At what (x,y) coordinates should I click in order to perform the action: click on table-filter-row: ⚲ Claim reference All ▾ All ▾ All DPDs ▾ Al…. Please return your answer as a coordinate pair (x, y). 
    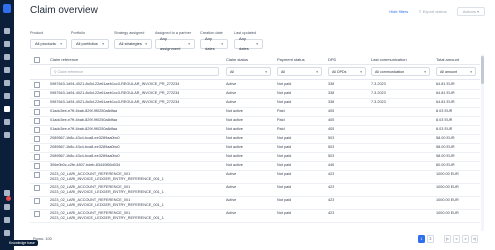
    Looking at the image, I should click on (255, 72).